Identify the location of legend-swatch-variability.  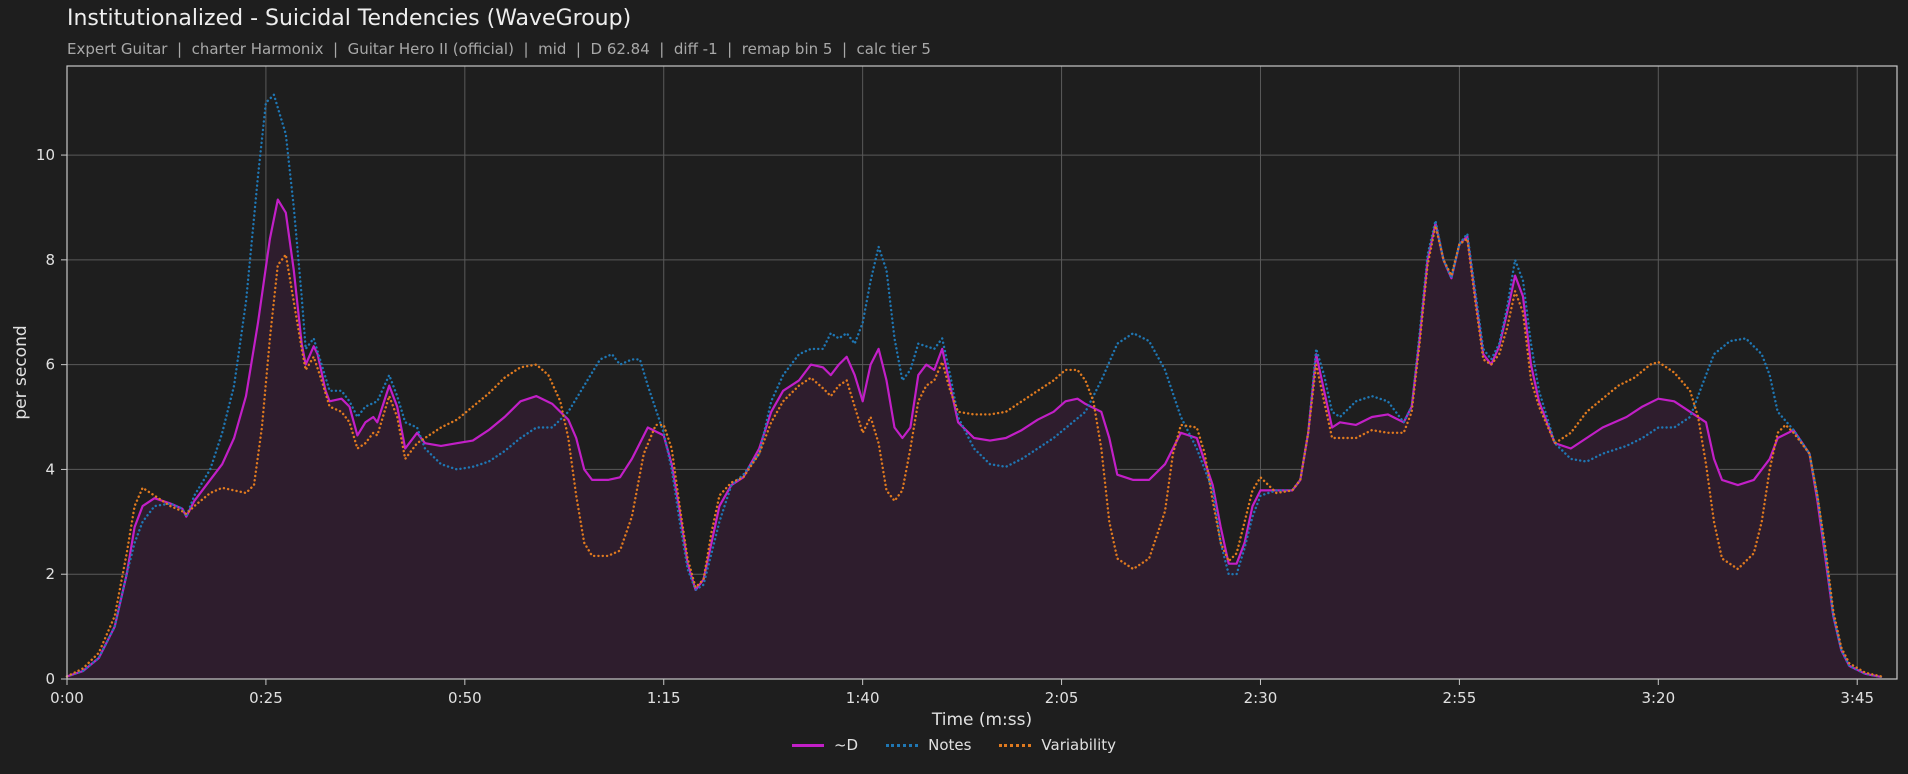
(1015, 745).